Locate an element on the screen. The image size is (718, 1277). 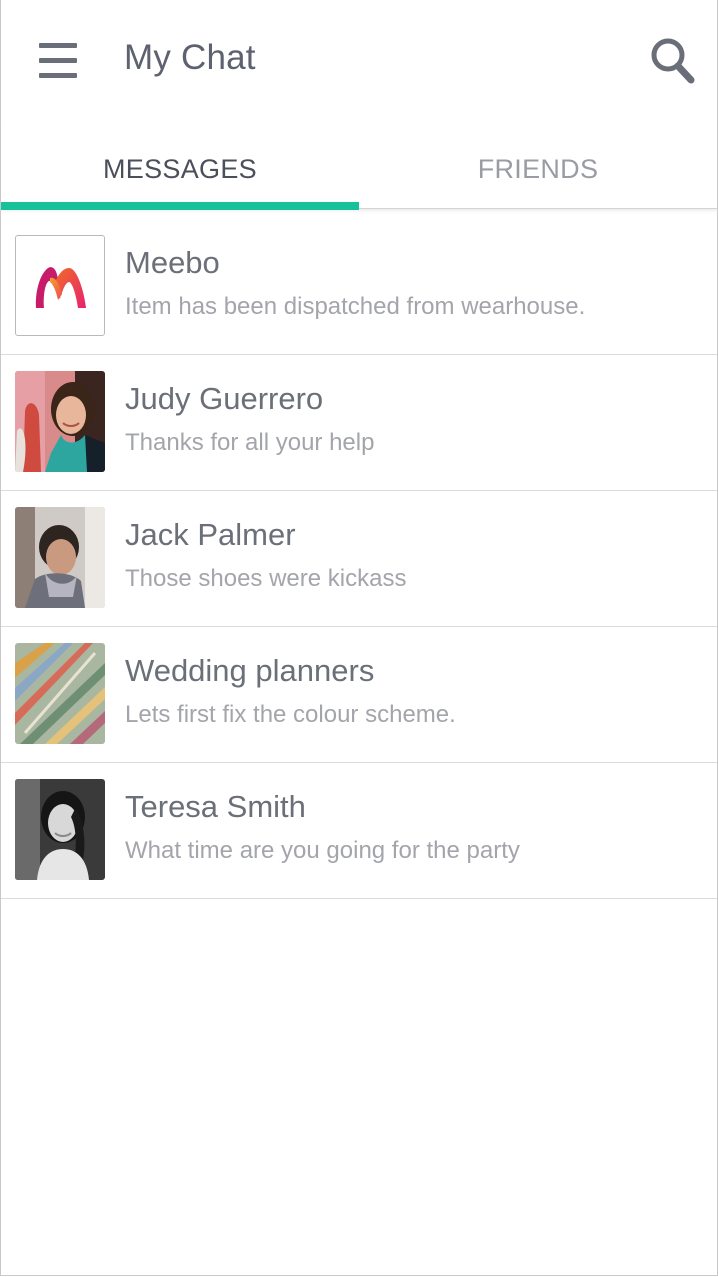
active-tab-indicator is located at coordinates (180, 206).